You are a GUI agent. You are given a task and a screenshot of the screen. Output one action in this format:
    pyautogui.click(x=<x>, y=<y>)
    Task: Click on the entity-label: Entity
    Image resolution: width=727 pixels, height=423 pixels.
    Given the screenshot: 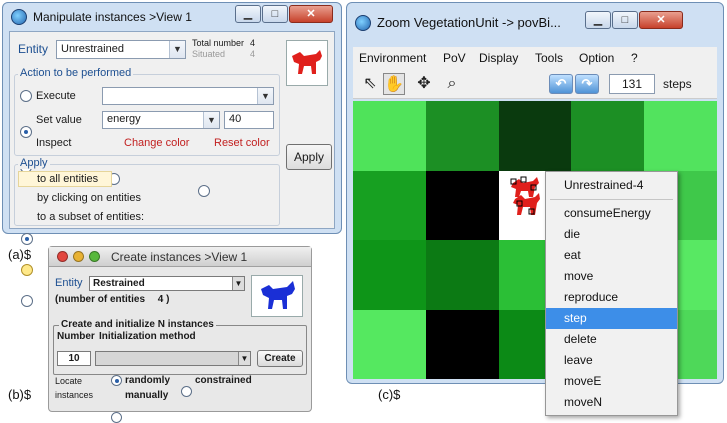 What is the action you would take?
    pyautogui.click(x=33, y=49)
    